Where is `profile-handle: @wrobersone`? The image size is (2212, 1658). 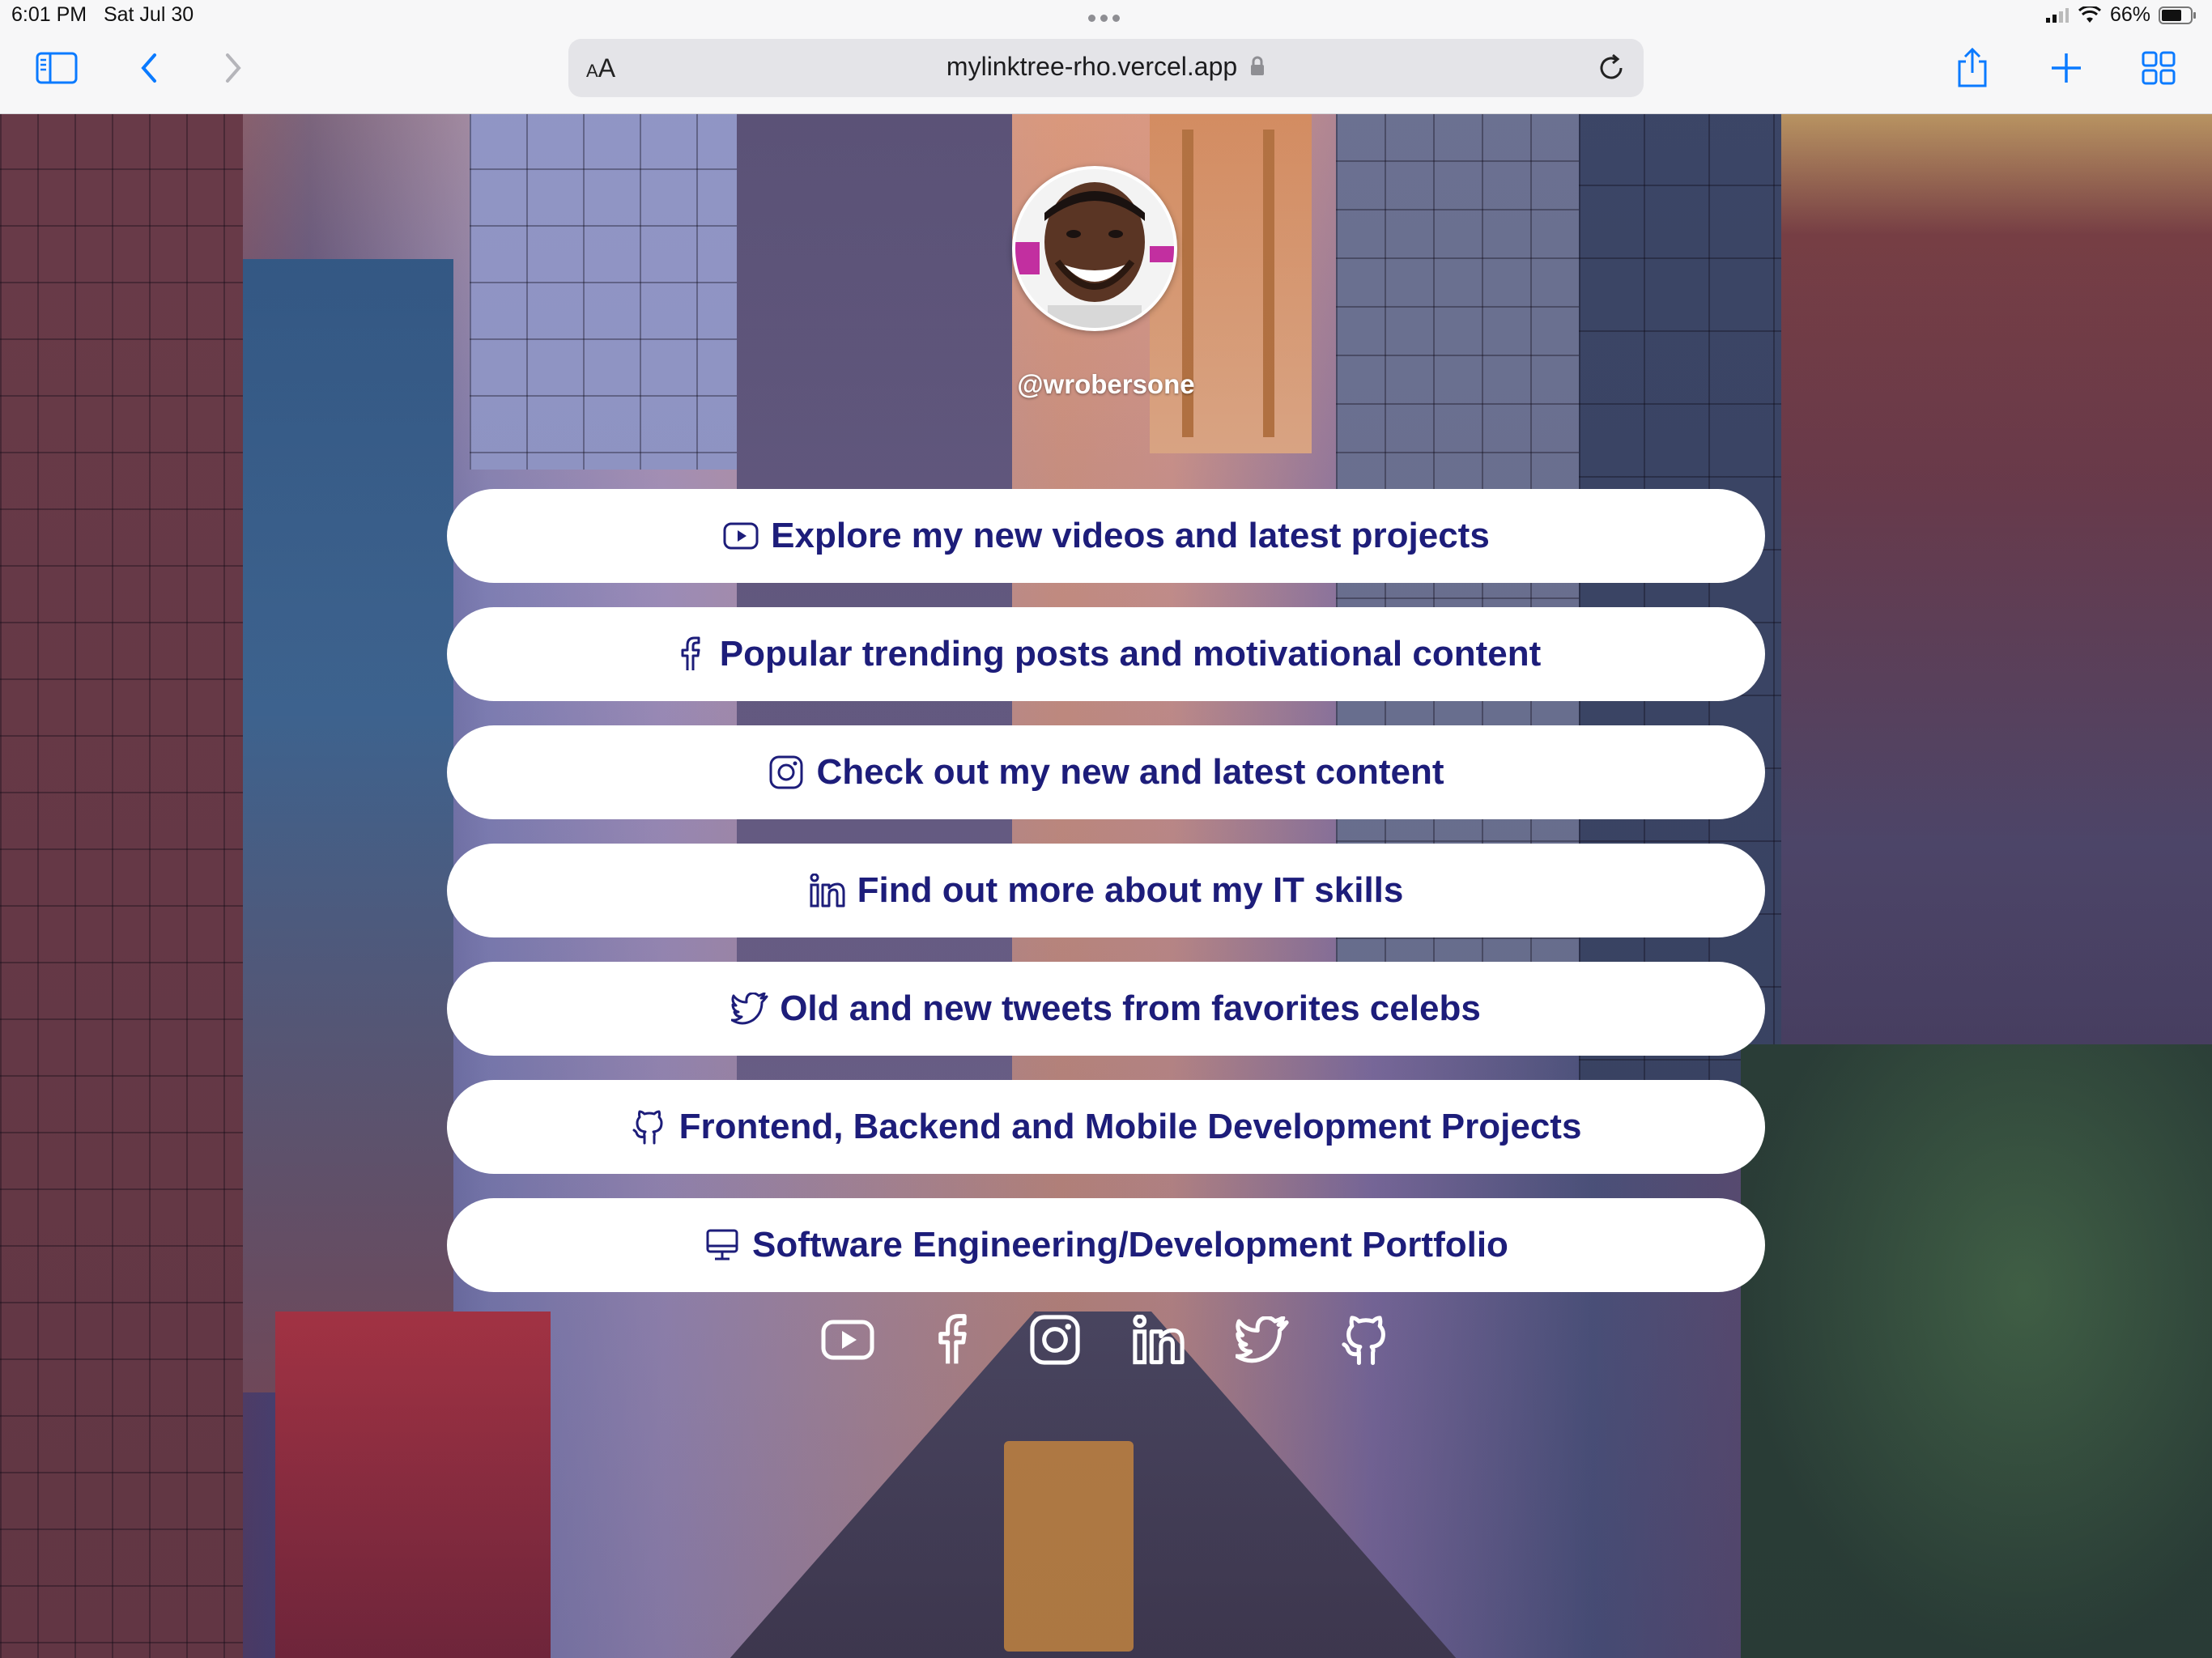 profile-handle: @wrobersone is located at coordinates (1106, 384).